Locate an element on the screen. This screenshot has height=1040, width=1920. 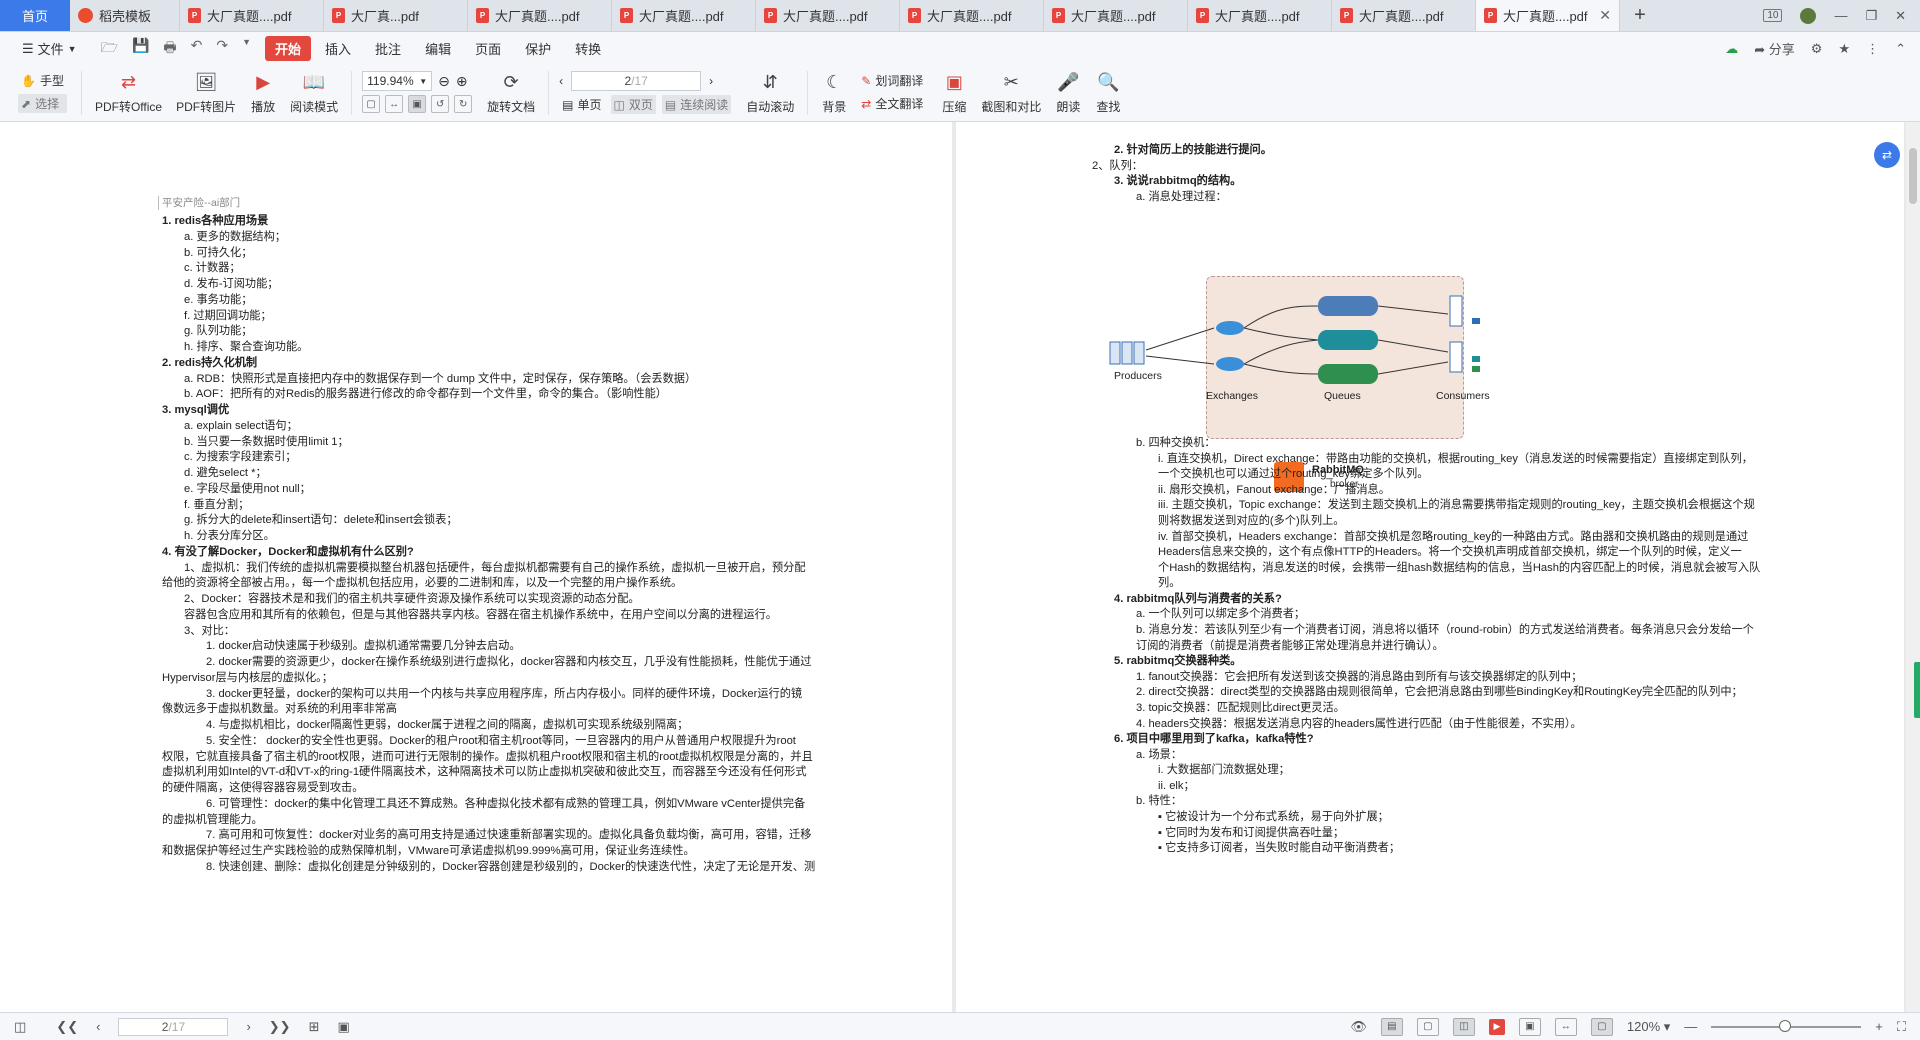
share-button: ➦ 分享 is located at coordinates (1774, 48).